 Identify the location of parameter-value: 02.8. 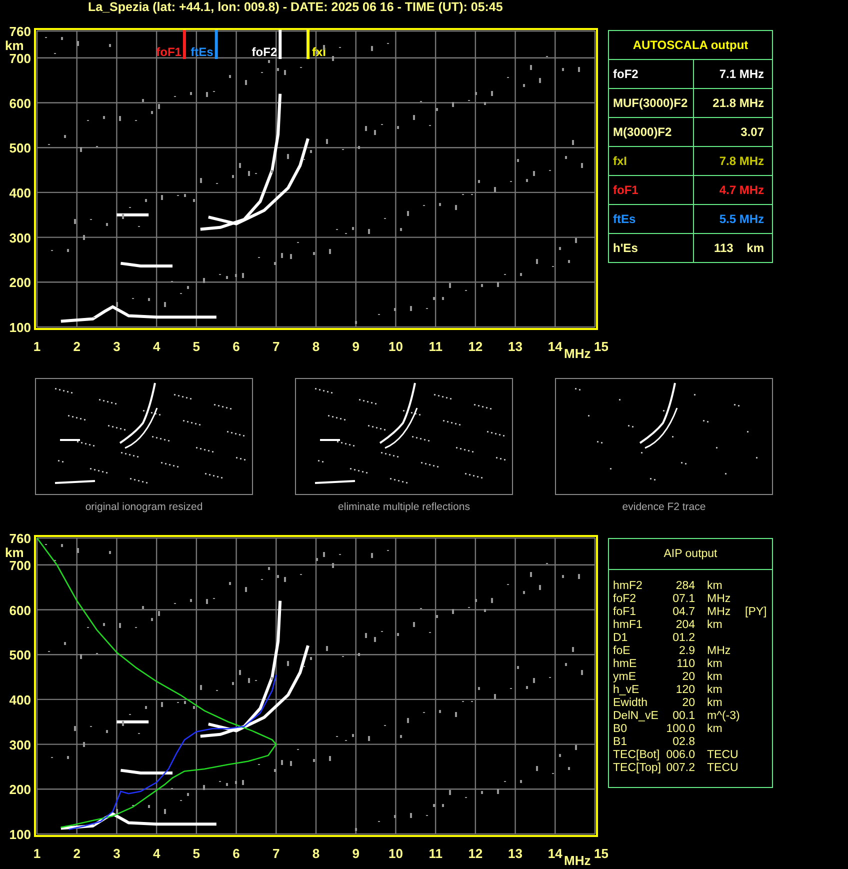
(684, 742).